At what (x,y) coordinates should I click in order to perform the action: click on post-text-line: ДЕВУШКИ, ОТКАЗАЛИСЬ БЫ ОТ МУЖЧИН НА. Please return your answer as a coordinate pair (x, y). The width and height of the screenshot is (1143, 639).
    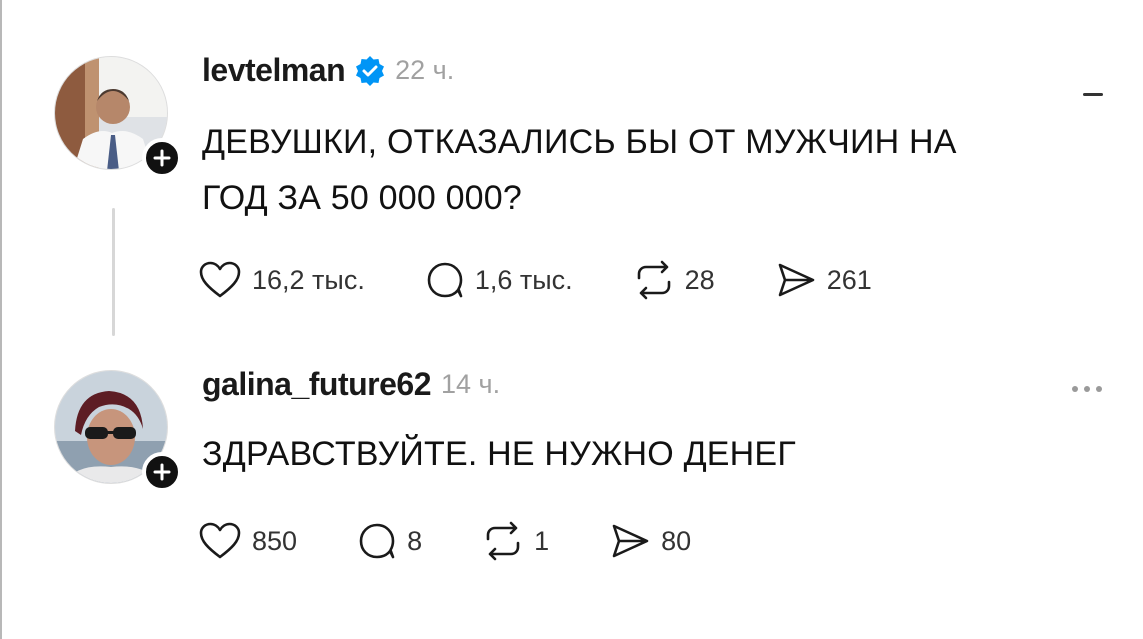
    Looking at the image, I should click on (579, 142).